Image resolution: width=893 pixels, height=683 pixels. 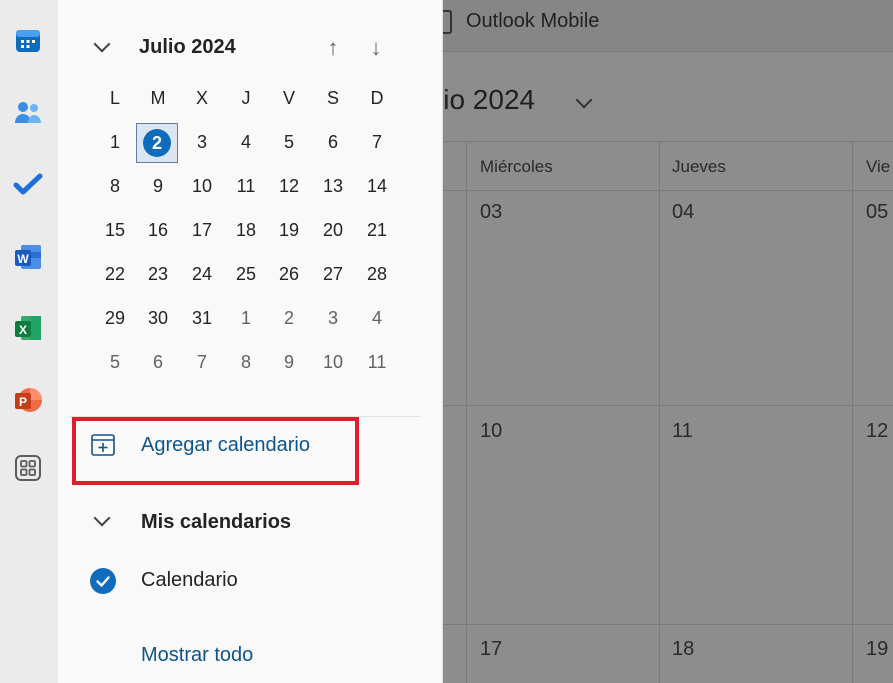 I want to click on mini-calendar-day: 21, so click(x=377, y=230).